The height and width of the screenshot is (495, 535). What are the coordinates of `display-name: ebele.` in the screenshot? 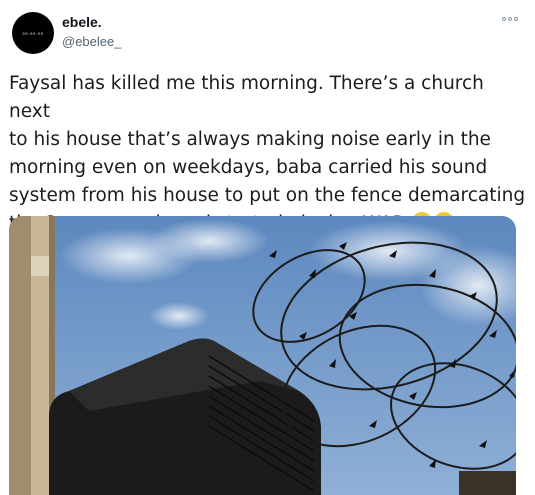 It's located at (82, 22).